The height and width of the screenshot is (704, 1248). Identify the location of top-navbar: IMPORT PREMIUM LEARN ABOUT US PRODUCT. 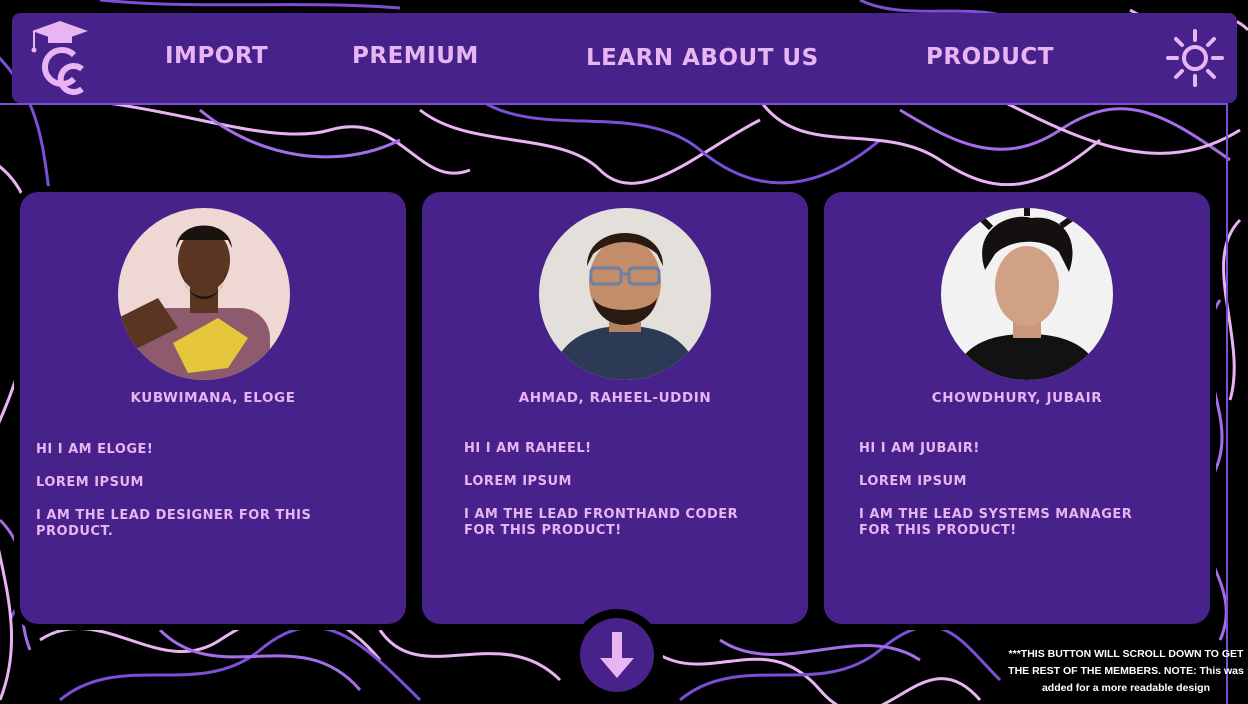
(624, 58).